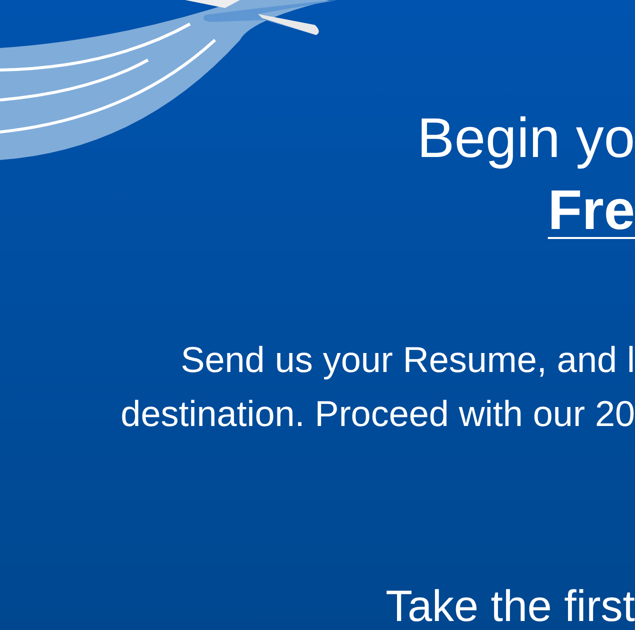  What do you see at coordinates (377, 414) in the screenshot?
I see `description-text: destination. Proceed with our 20` at bounding box center [377, 414].